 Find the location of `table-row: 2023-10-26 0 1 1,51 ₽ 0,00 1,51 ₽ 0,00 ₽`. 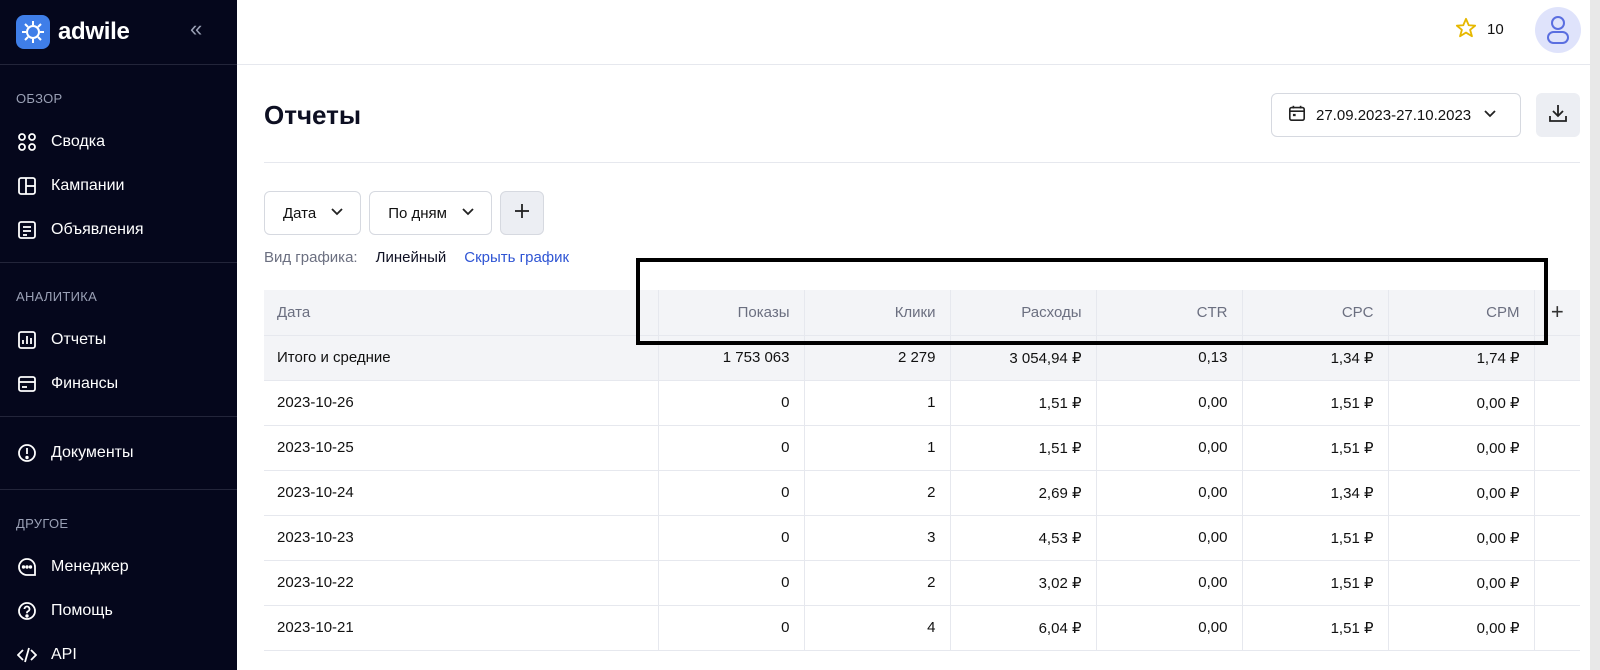

table-row: 2023-10-26 0 1 1,51 ₽ 0,00 1,51 ₽ 0,00 ₽ is located at coordinates (922, 403).